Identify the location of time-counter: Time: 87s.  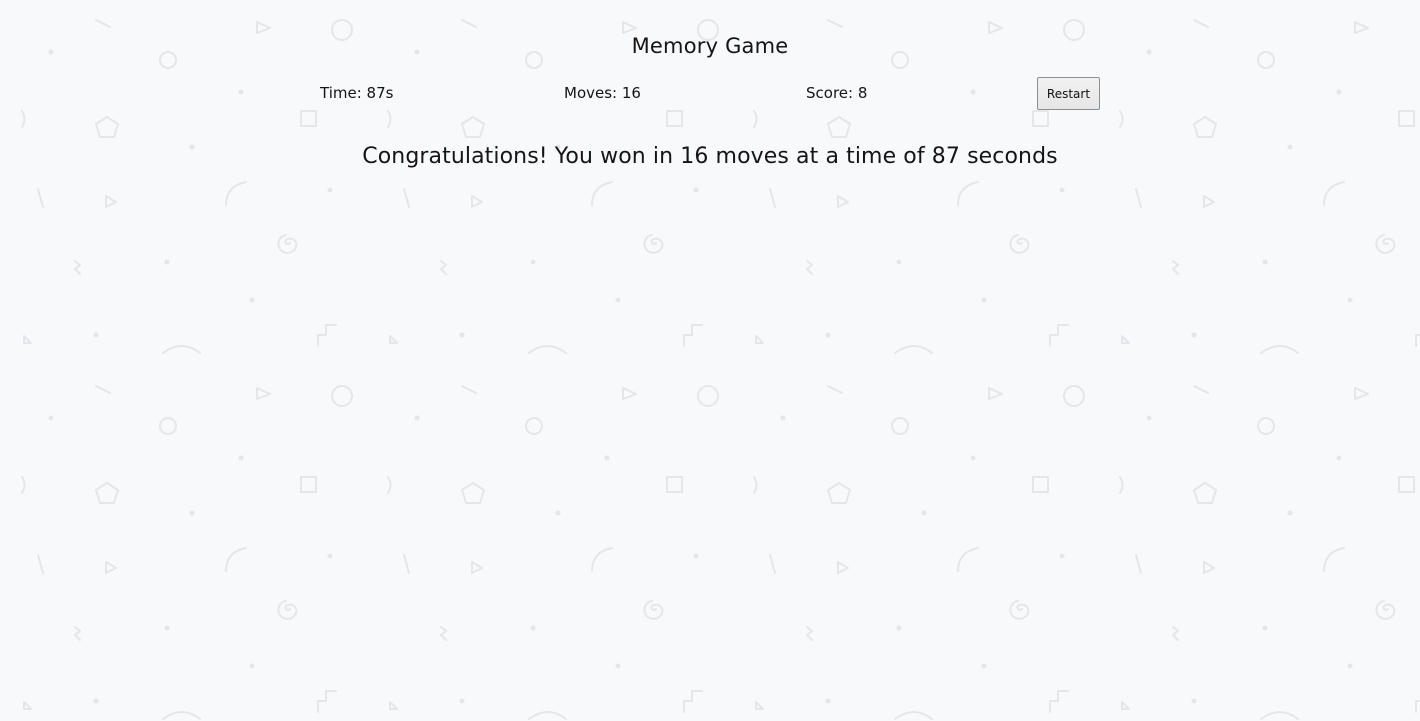
(357, 93).